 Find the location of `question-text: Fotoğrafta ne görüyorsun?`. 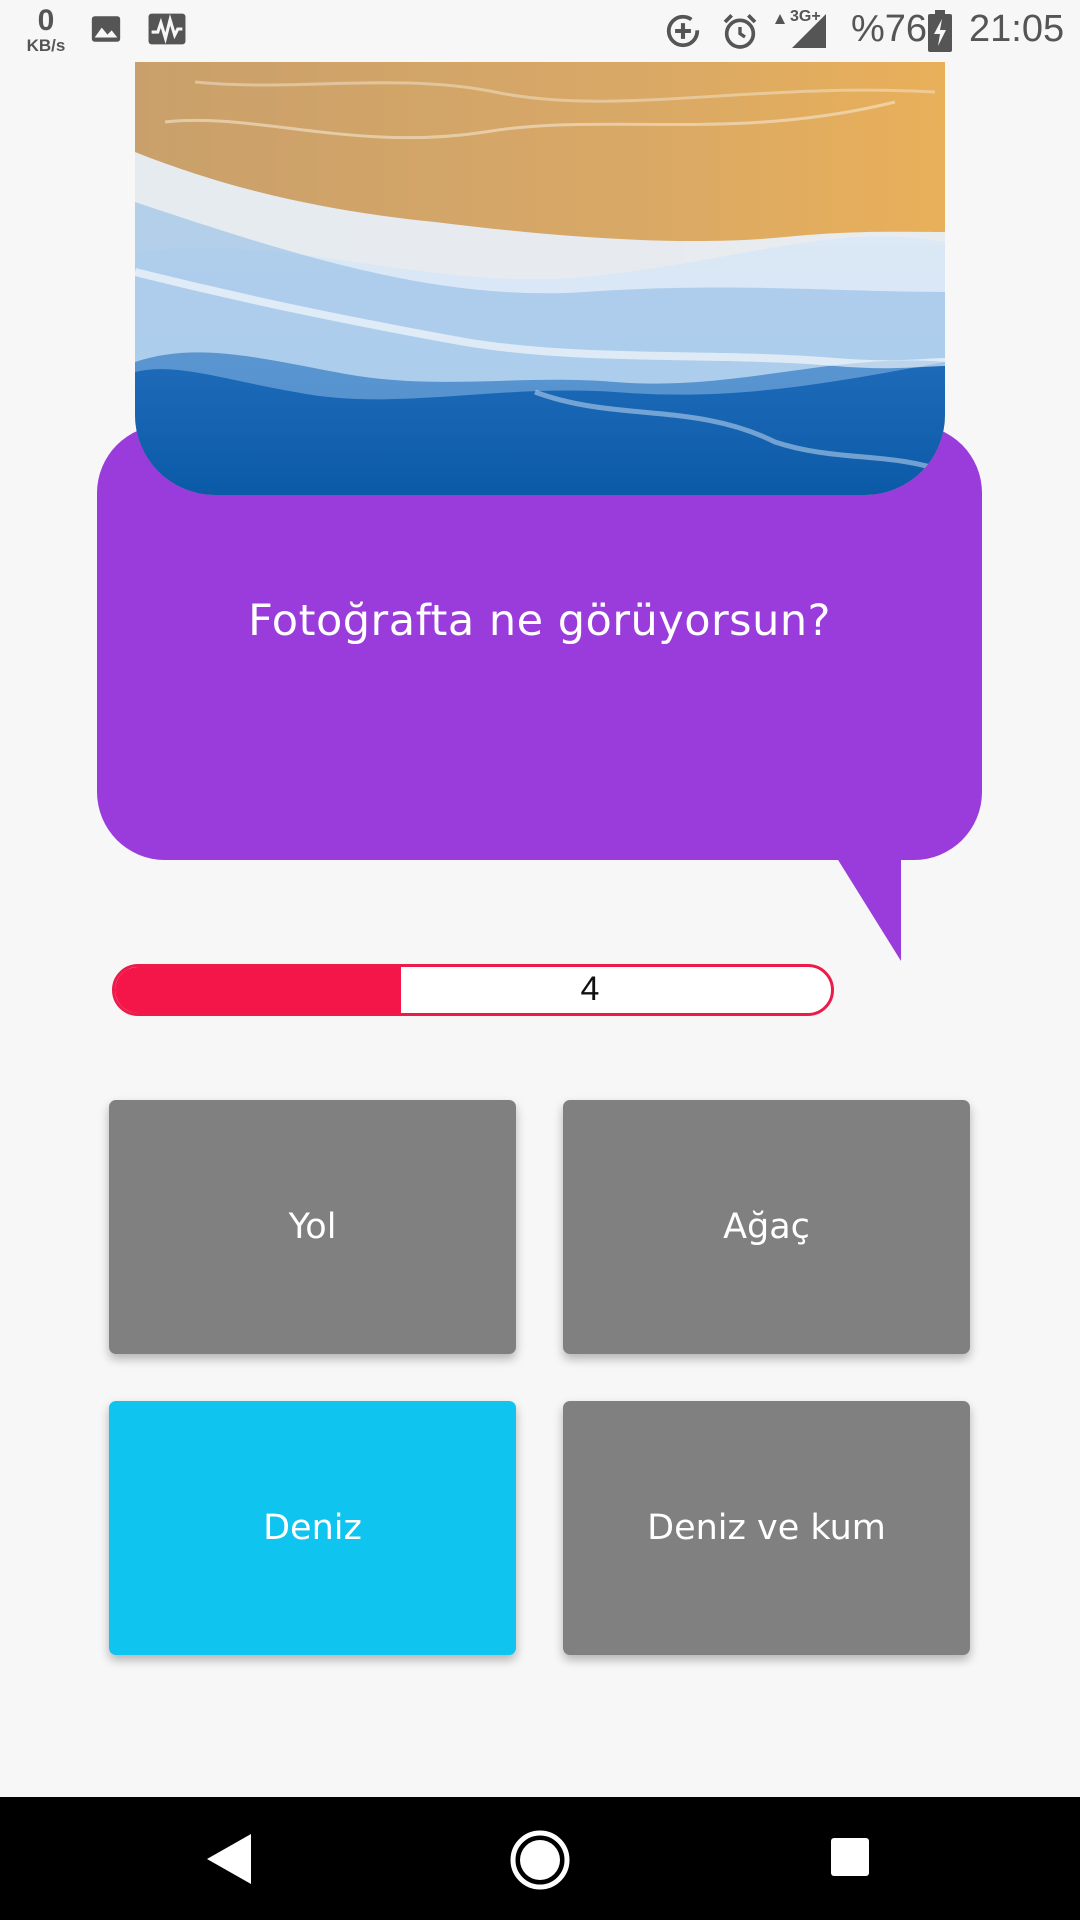

question-text: Fotoğrafta ne görüyorsun? is located at coordinates (539, 621).